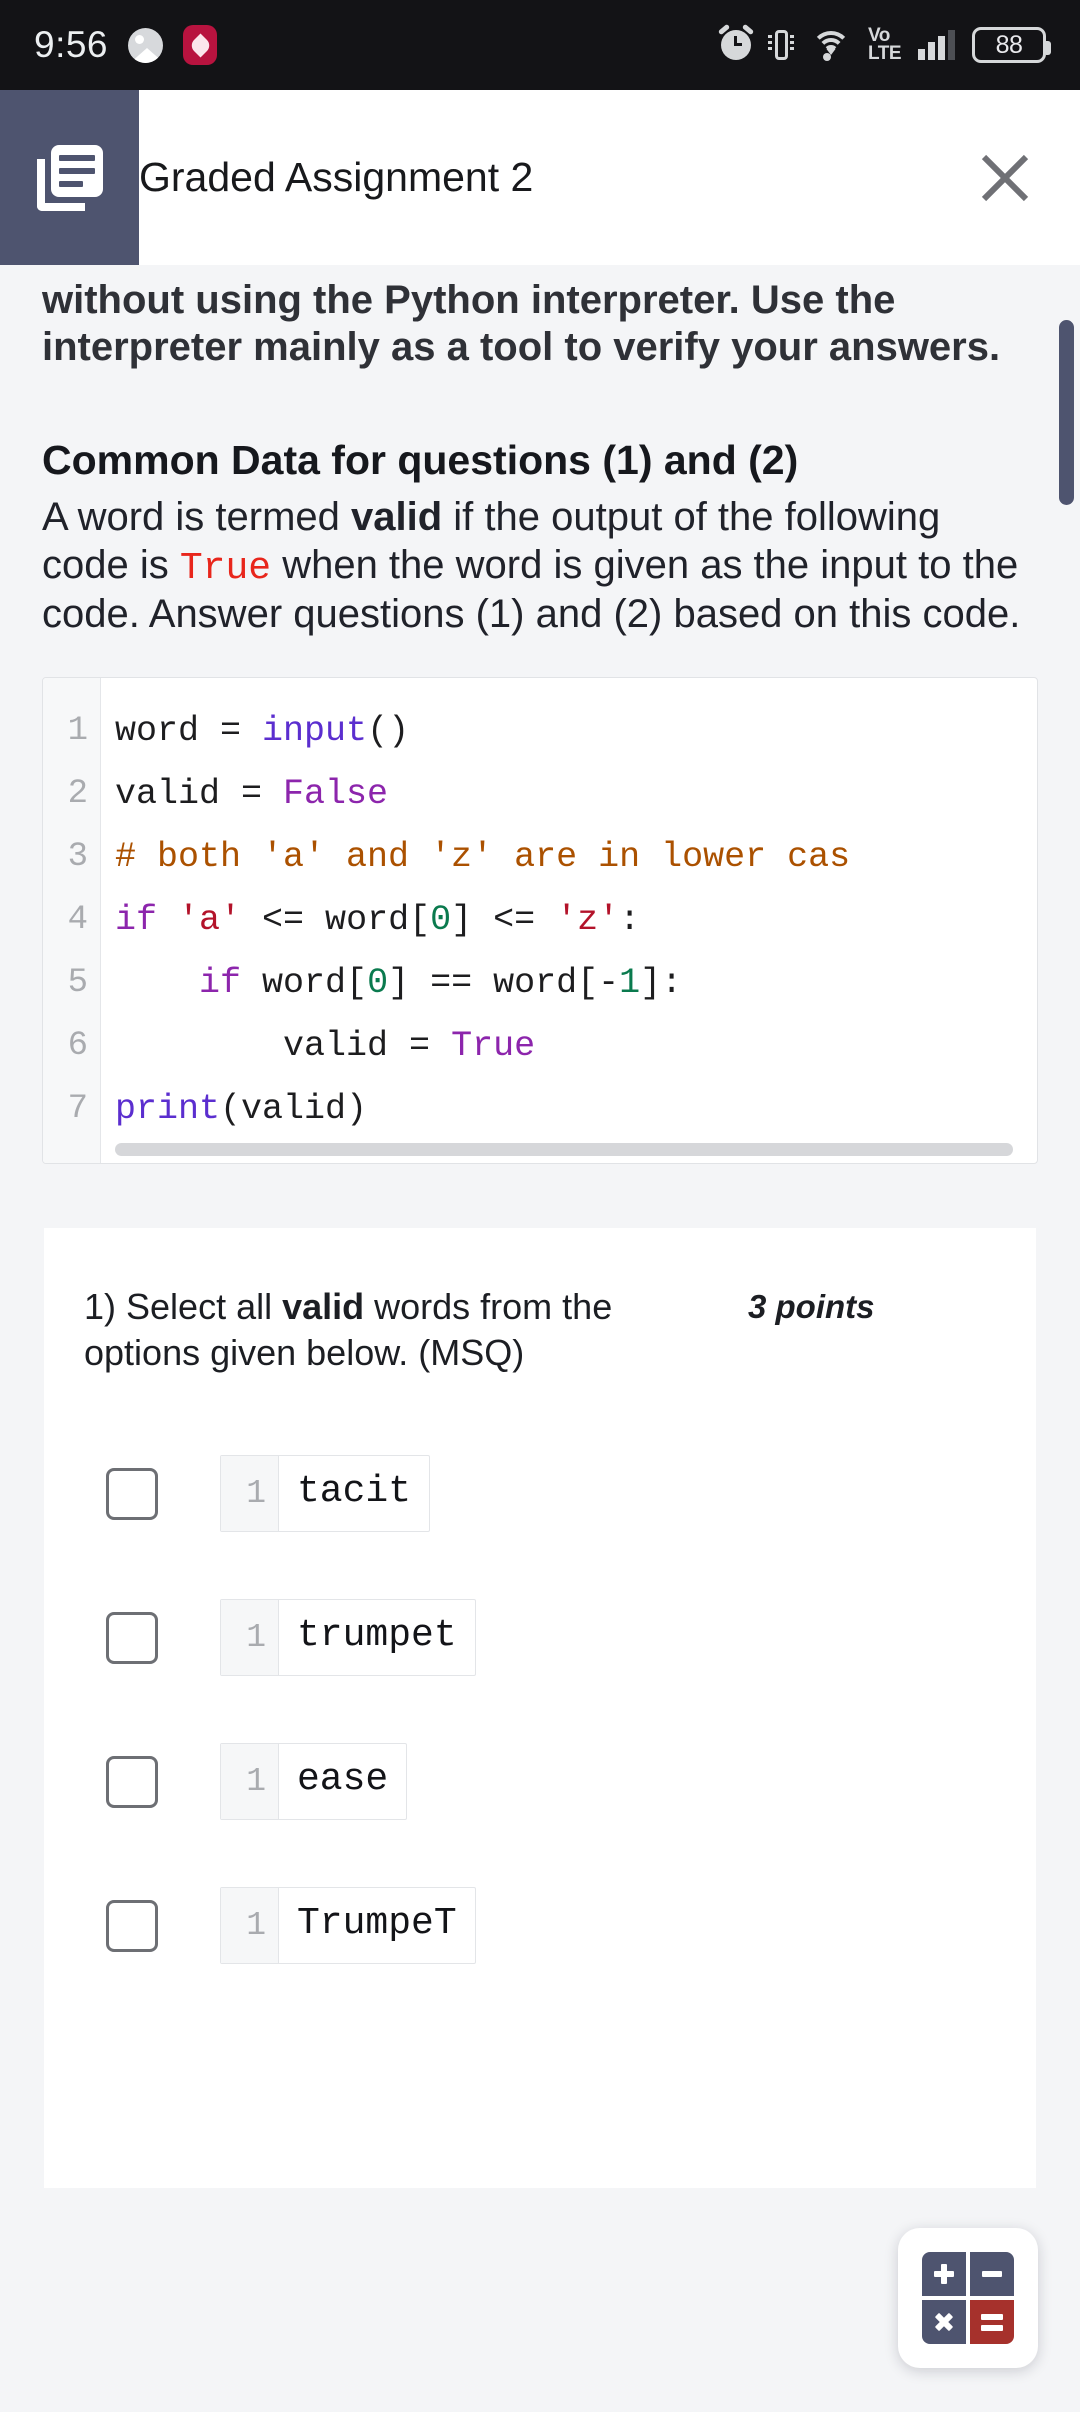 The height and width of the screenshot is (2412, 1080). What do you see at coordinates (483, 856) in the screenshot?
I see `code-token: # both 'a' and 'z' are in lower cas` at bounding box center [483, 856].